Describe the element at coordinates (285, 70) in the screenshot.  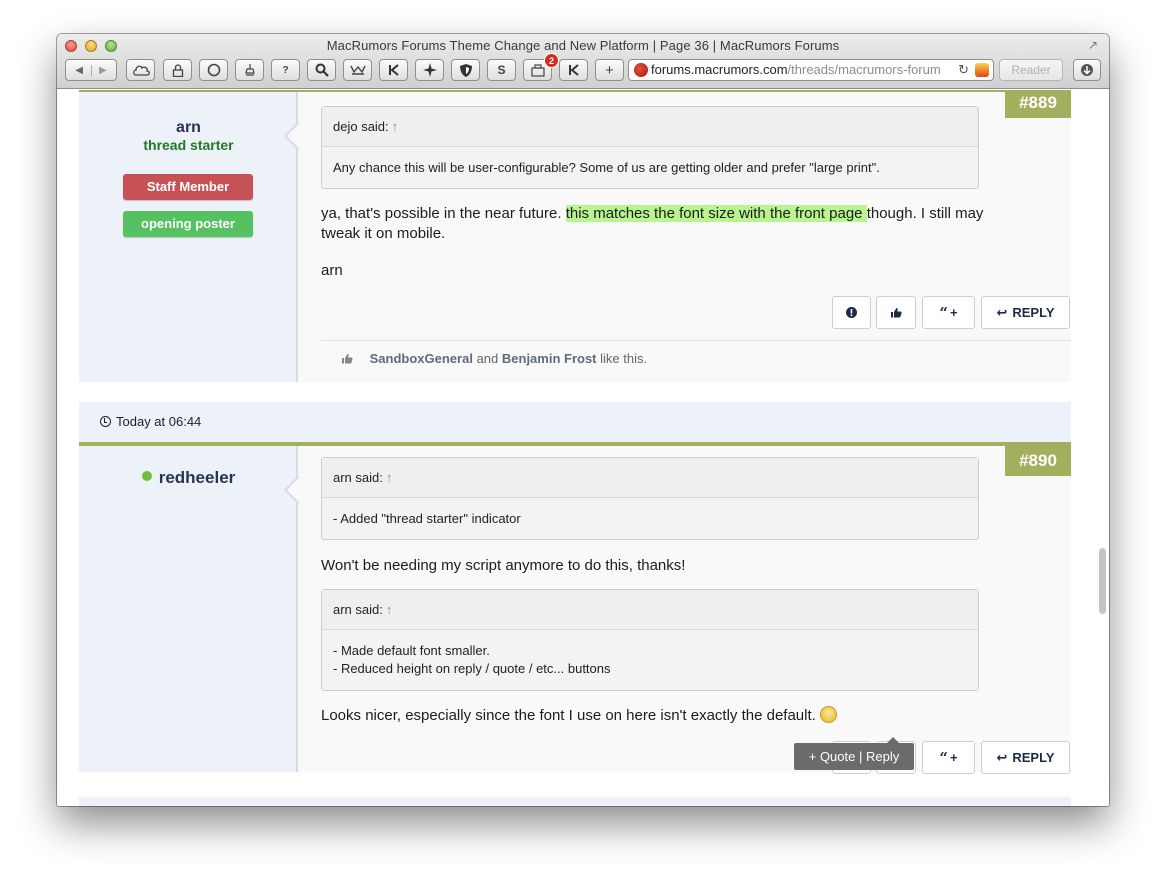
I see `question-icon: ?` at that location.